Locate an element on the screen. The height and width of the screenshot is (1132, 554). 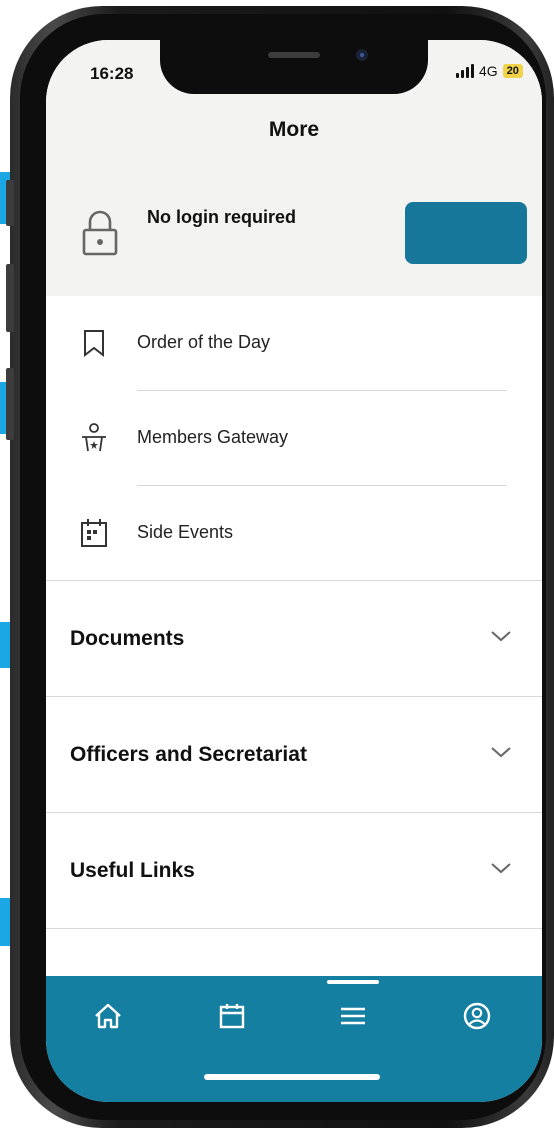
phone-mute-switch is located at coordinates (10, 203).